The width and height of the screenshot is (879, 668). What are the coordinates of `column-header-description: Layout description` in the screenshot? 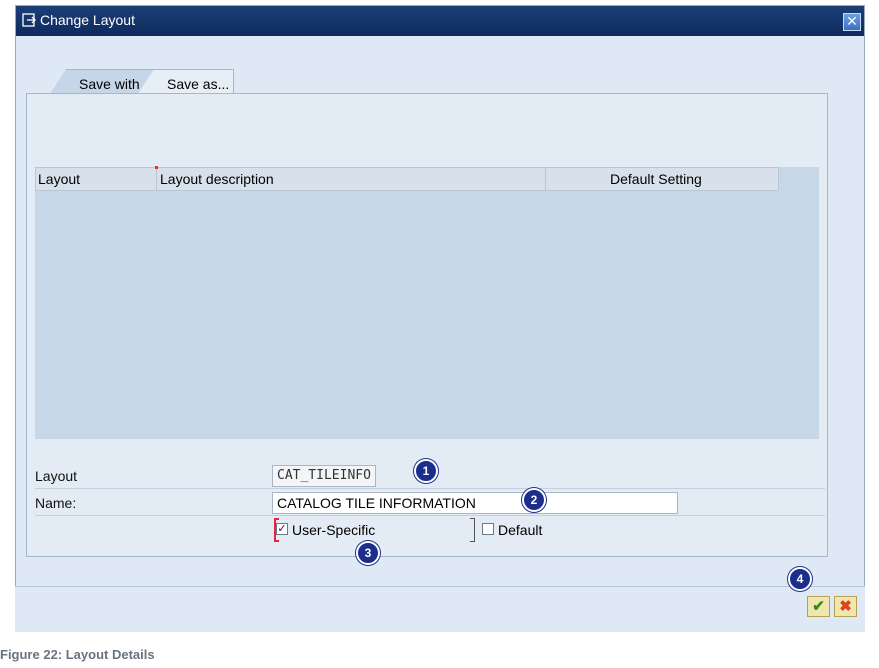 It's located at (351, 179).